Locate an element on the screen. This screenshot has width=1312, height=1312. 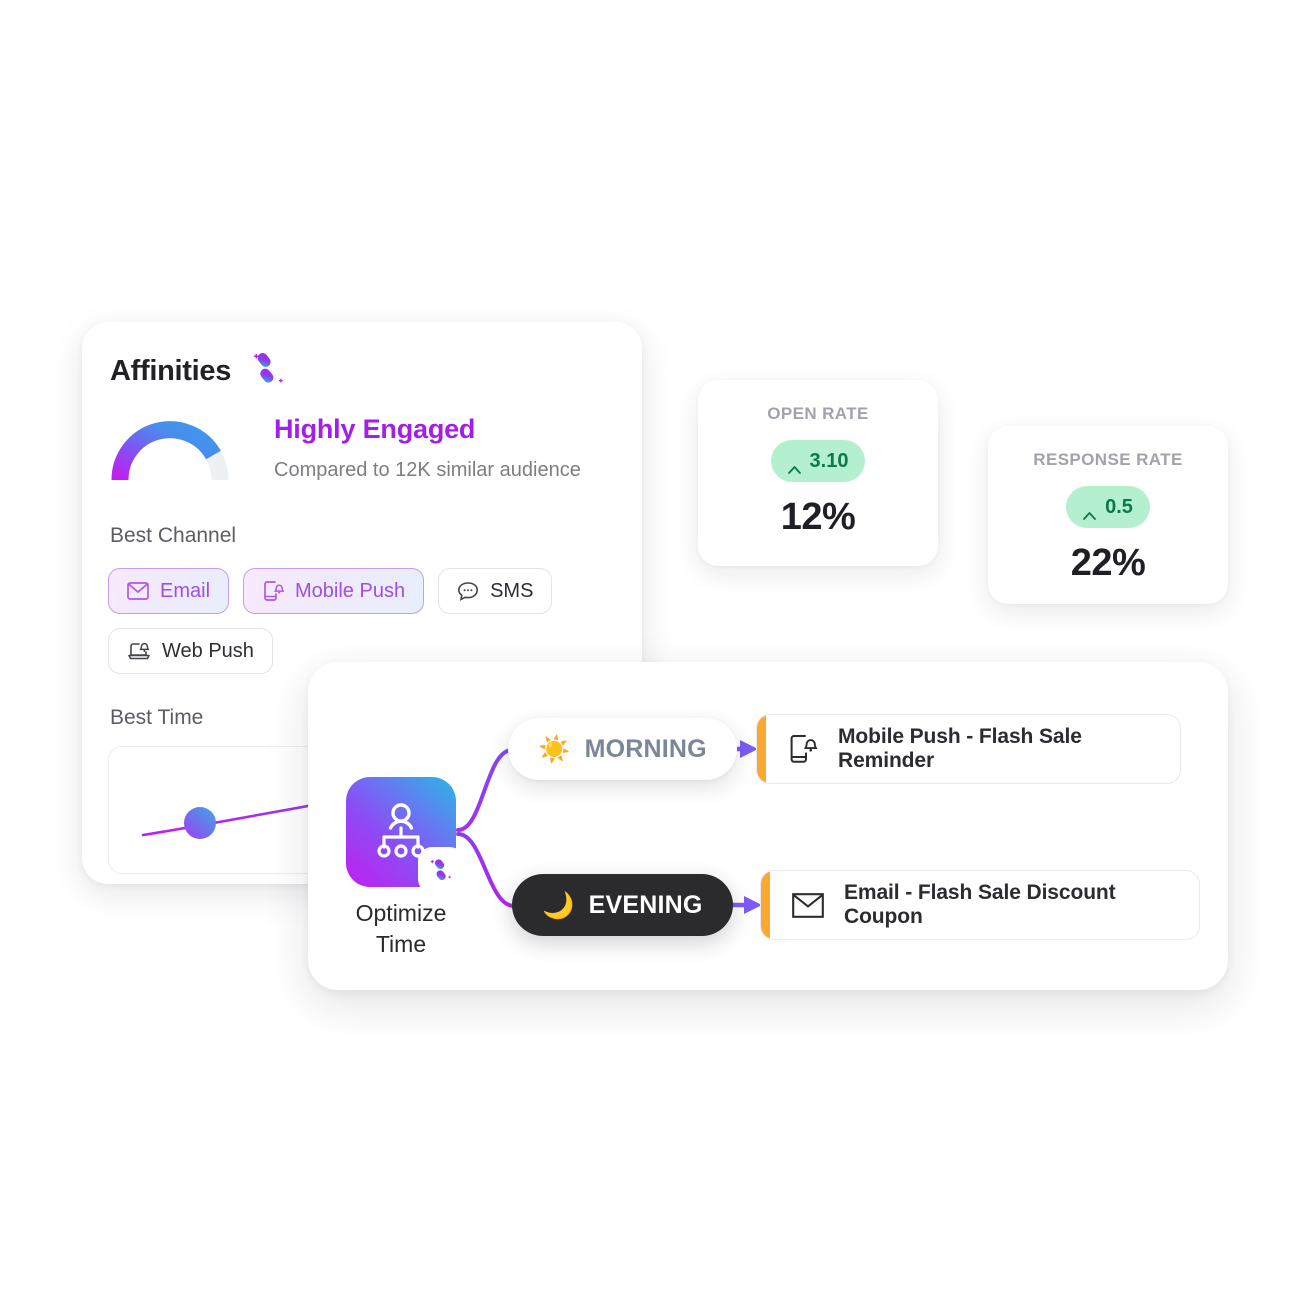
message-card-label: Email - Flash Sale Discount Coupon is located at coordinates (980, 904).